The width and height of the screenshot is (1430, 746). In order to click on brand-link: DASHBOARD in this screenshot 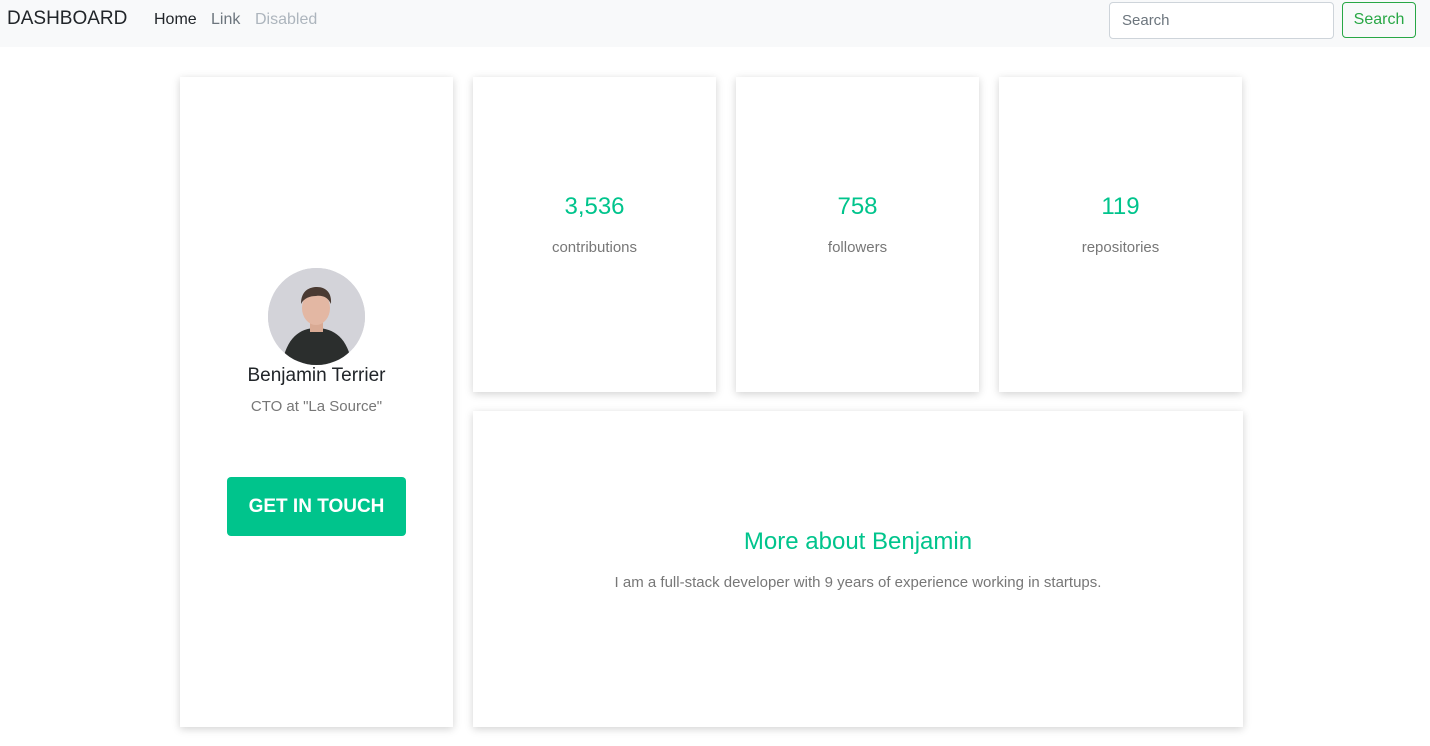, I will do `click(67, 19)`.